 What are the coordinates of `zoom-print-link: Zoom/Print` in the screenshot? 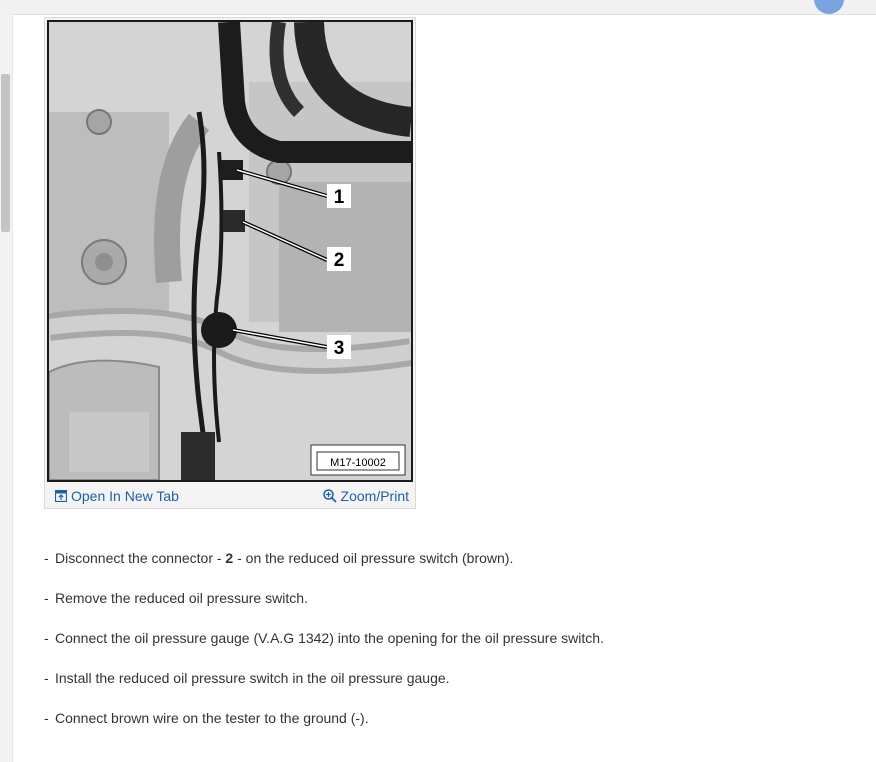 It's located at (365, 496).